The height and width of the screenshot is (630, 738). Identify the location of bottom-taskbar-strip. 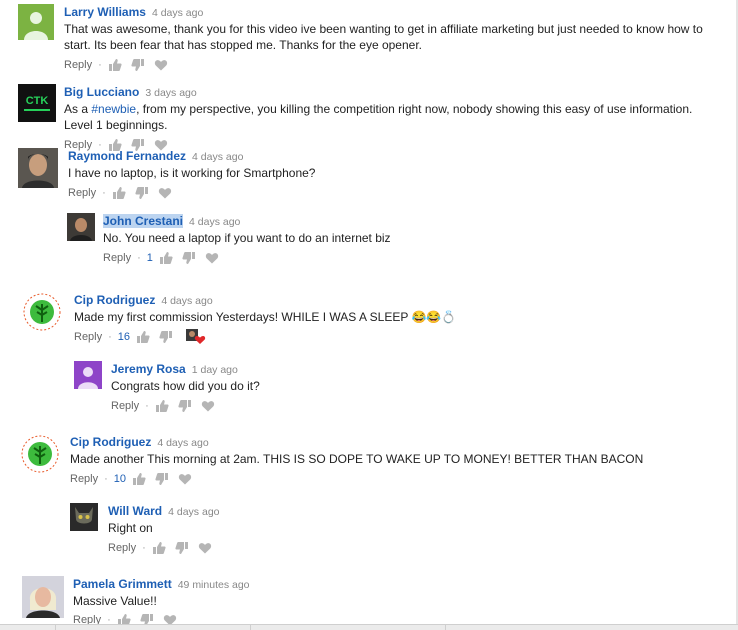
(369, 627).